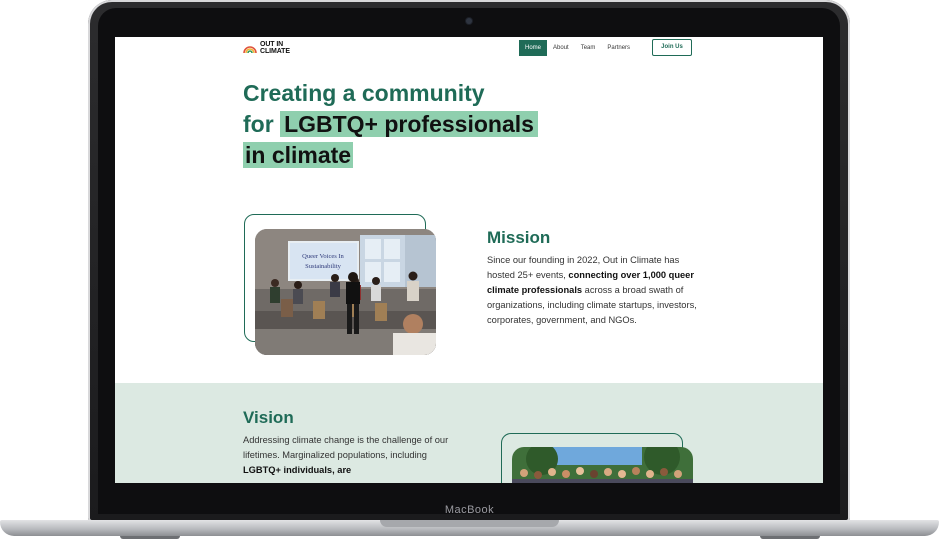 Image resolution: width=939 pixels, height=543 pixels. I want to click on nav-home: Home, so click(533, 48).